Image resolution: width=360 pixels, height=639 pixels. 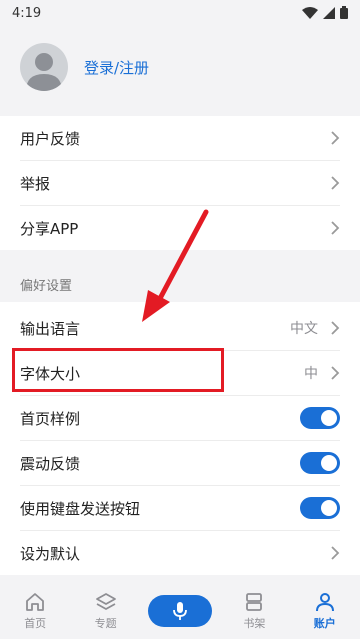 I want to click on tab-label: 书架, so click(x=254, y=623).